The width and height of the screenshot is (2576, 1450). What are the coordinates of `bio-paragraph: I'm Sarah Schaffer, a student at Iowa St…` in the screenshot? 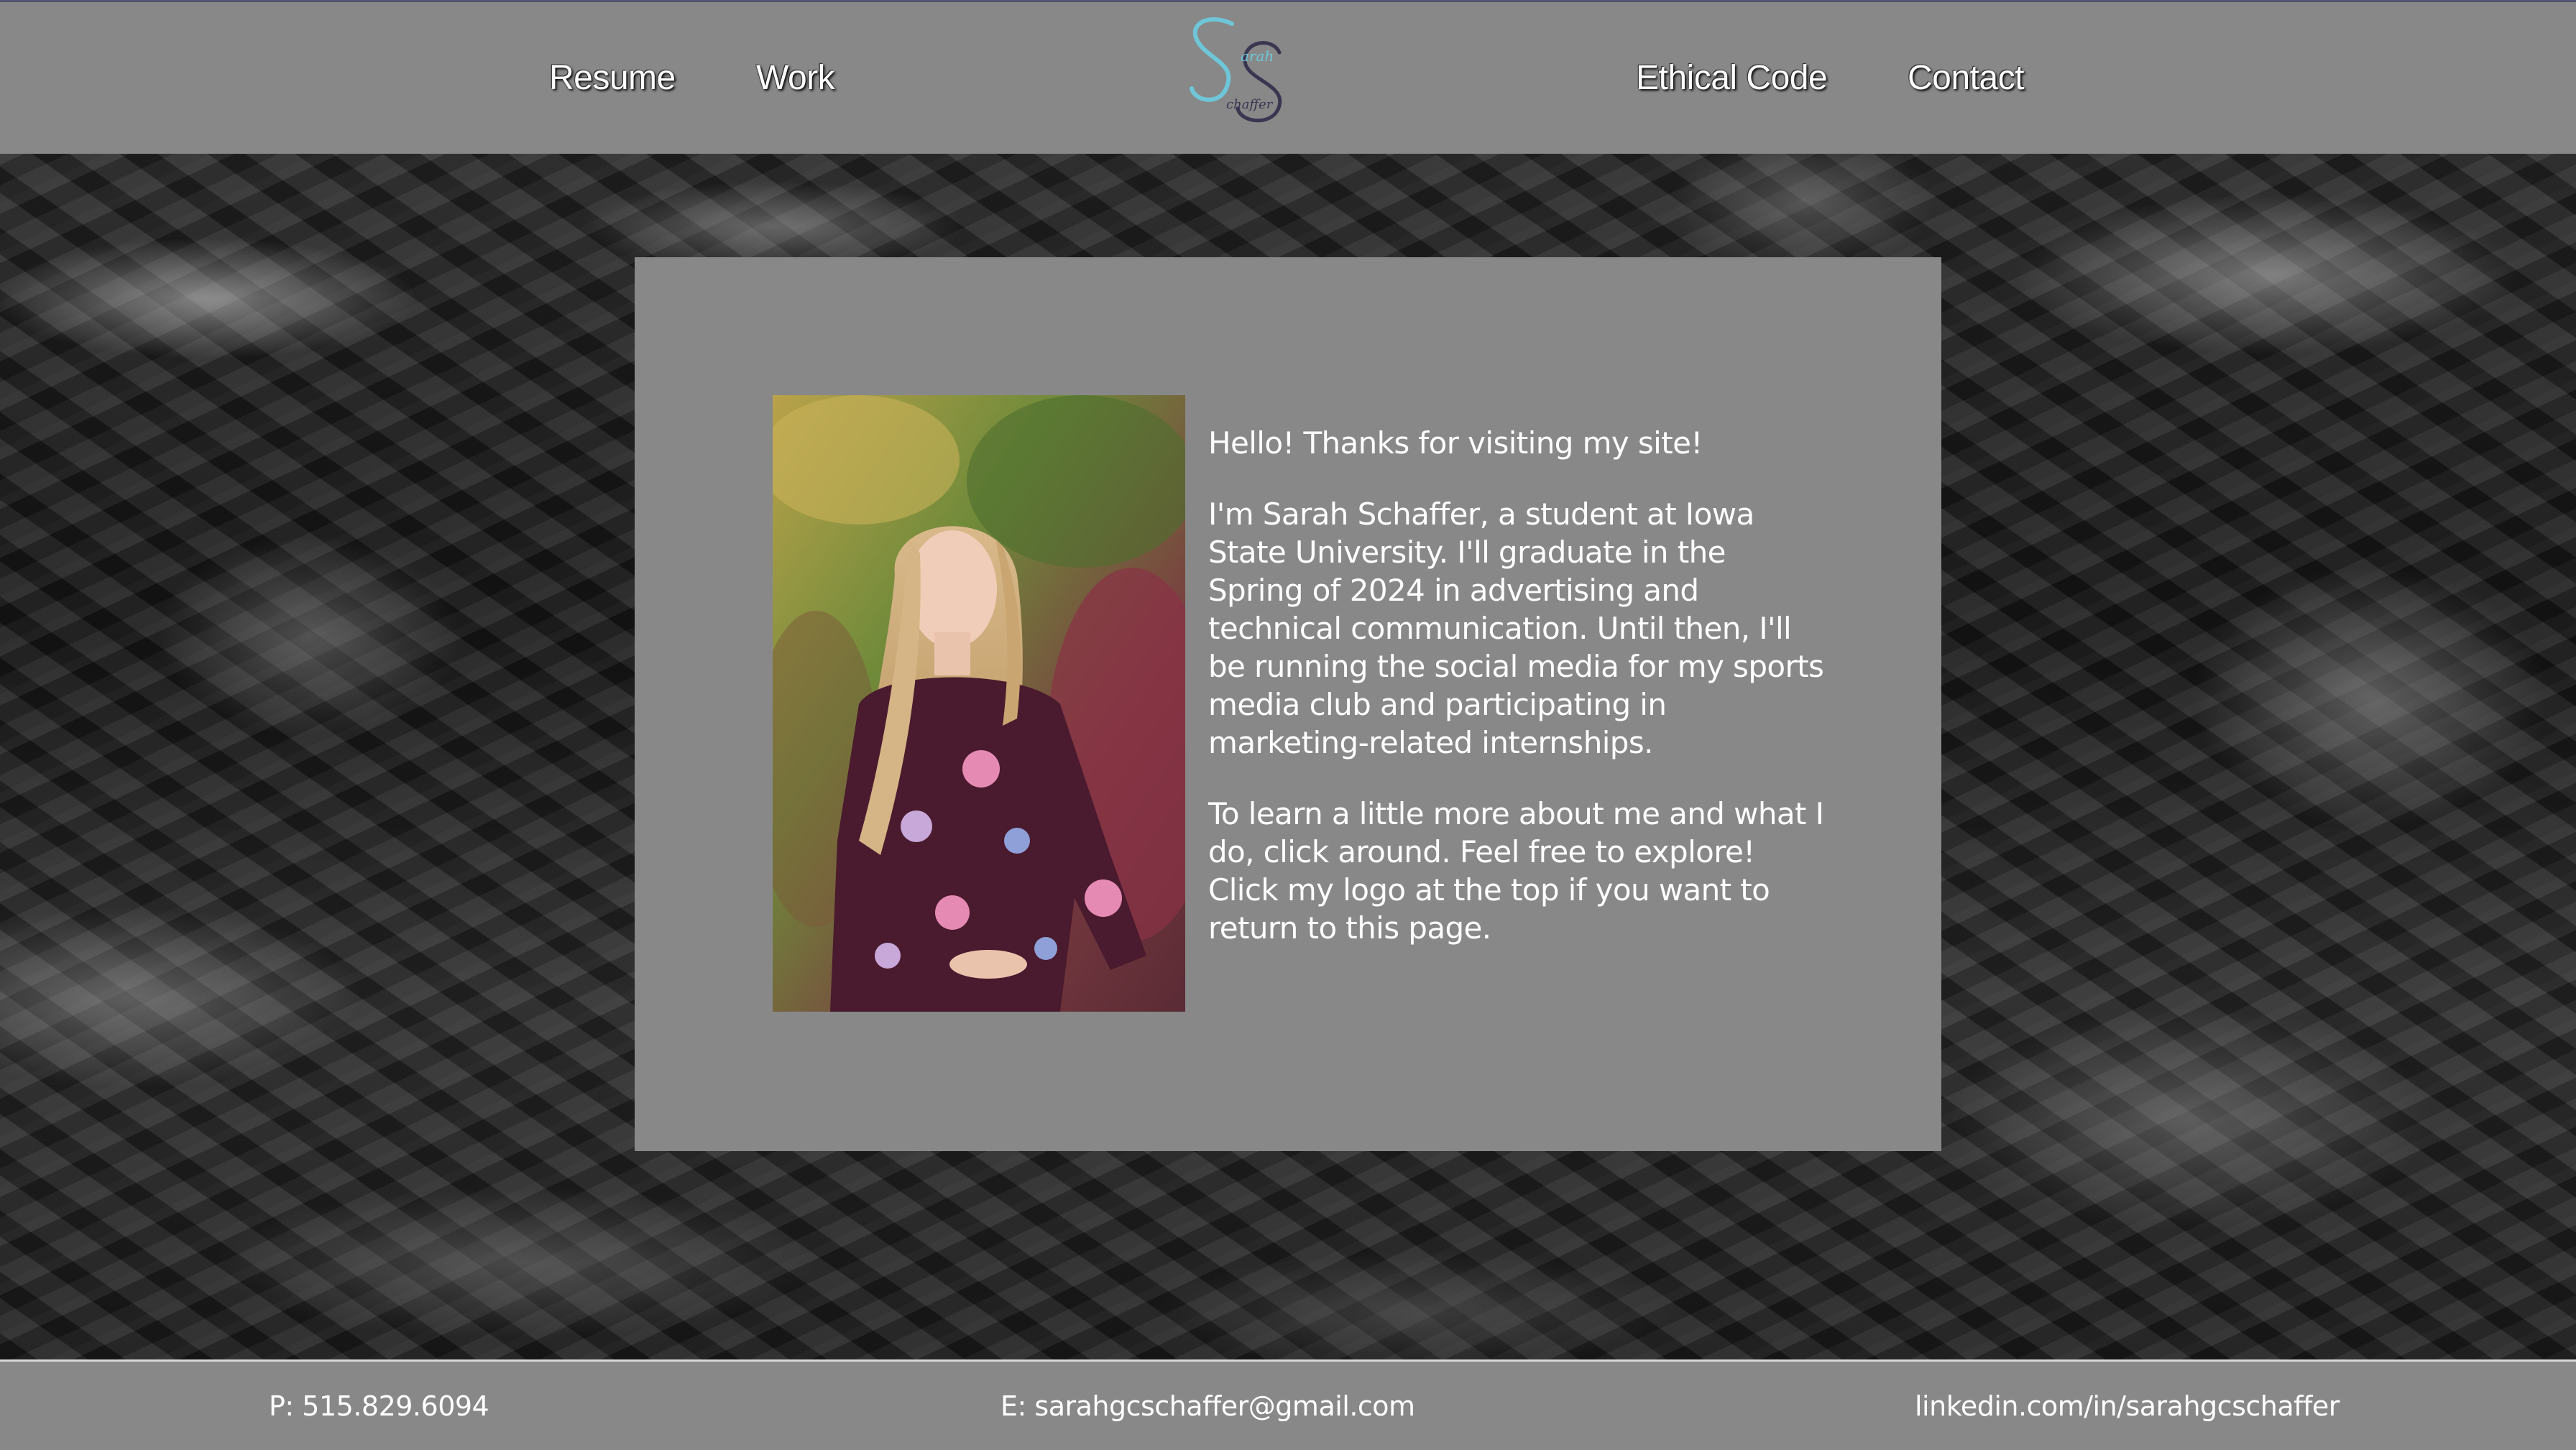 It's located at (1516, 628).